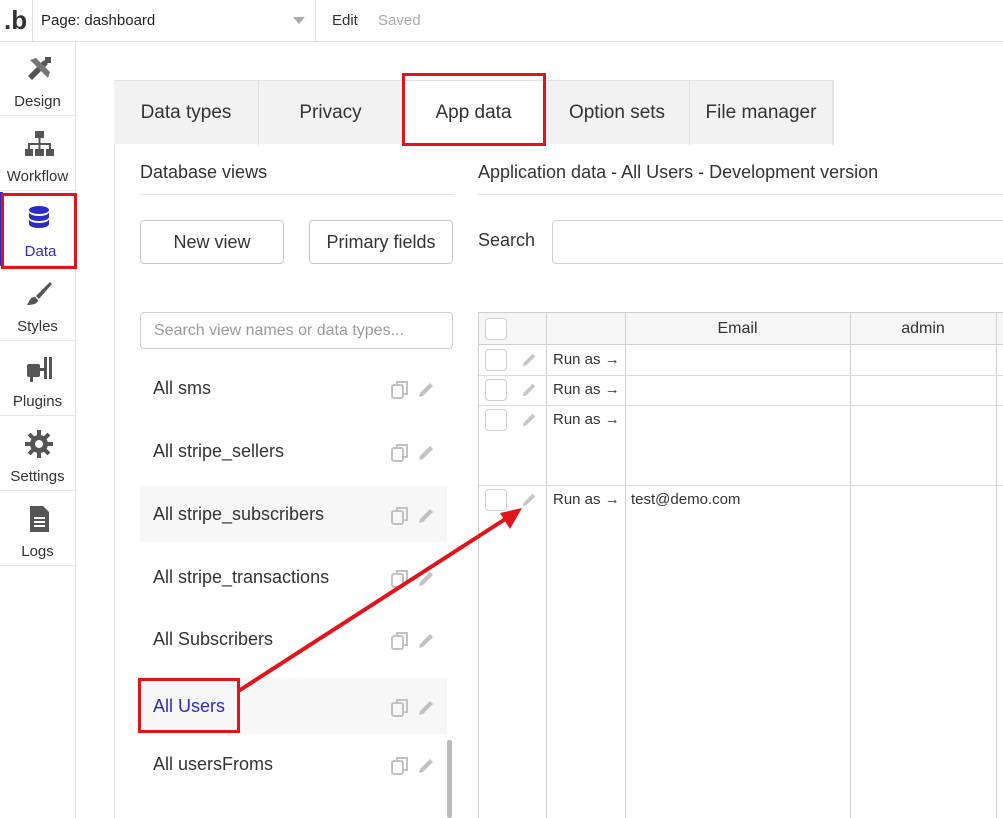 The width and height of the screenshot is (1003, 818). What do you see at coordinates (381, 242) in the screenshot?
I see `primary-fields-button: Primary fields` at bounding box center [381, 242].